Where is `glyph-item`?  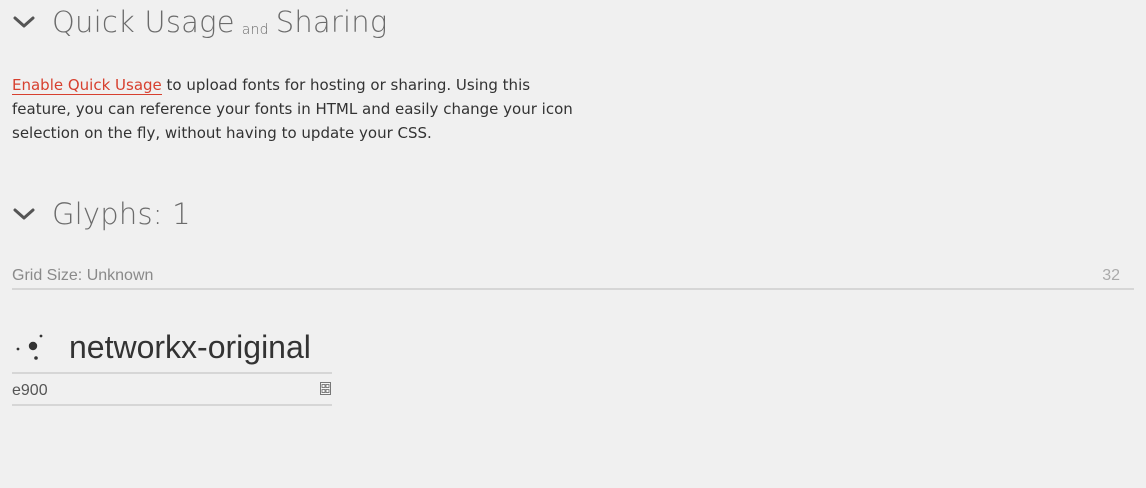 glyph-item is located at coordinates (175, 364).